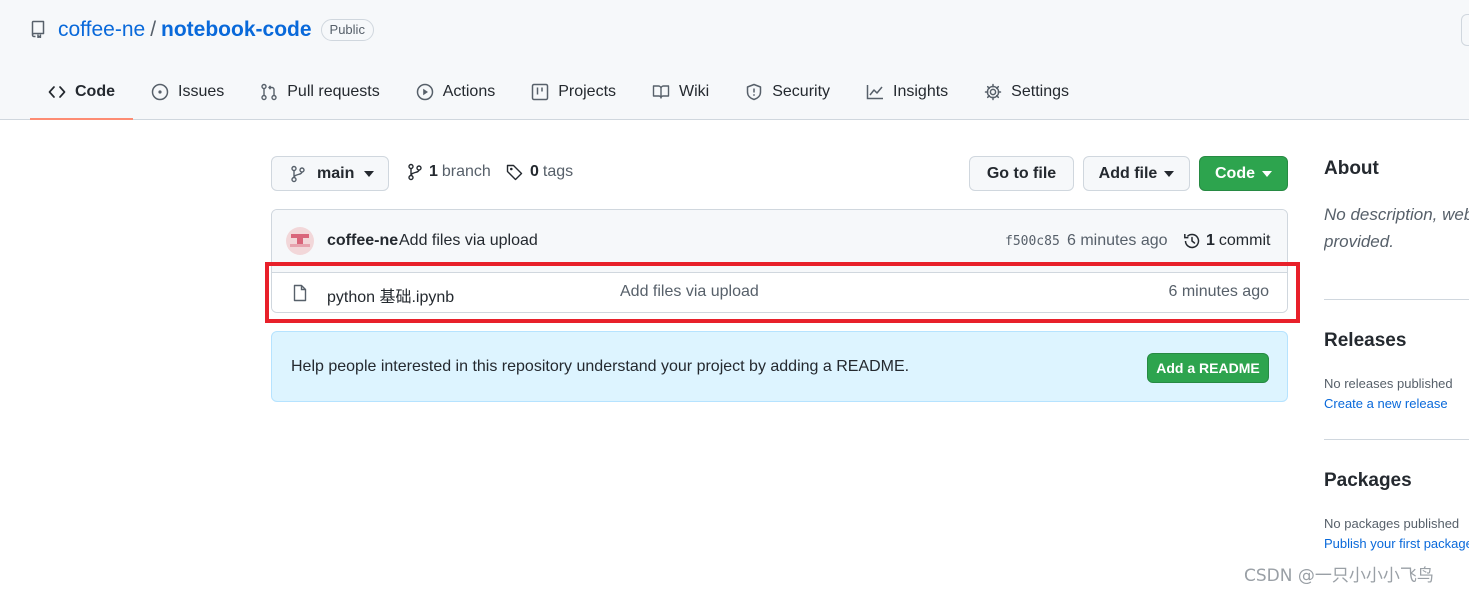 The width and height of the screenshot is (1469, 590). I want to click on branch-select-button: main, so click(330, 173).